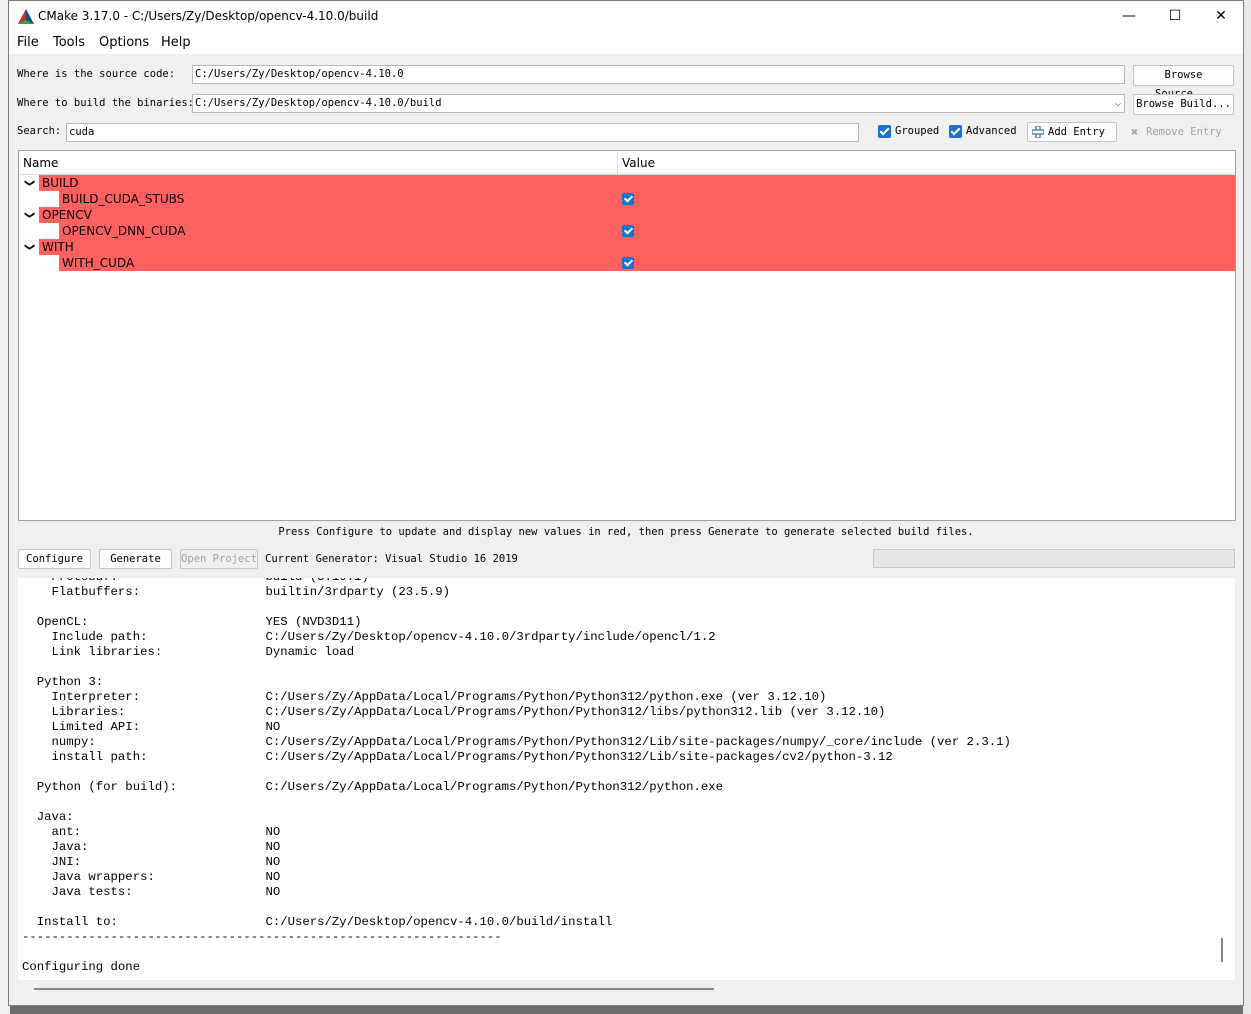 The image size is (1251, 1014). What do you see at coordinates (60, 183) in the screenshot?
I see `group-name: BUILD` at bounding box center [60, 183].